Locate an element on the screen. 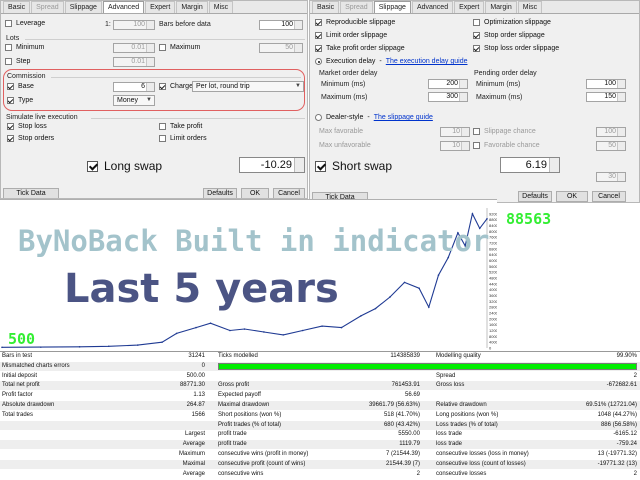 The height and width of the screenshot is (480, 640). left-tab-basic: Basic is located at coordinates (17, 7).